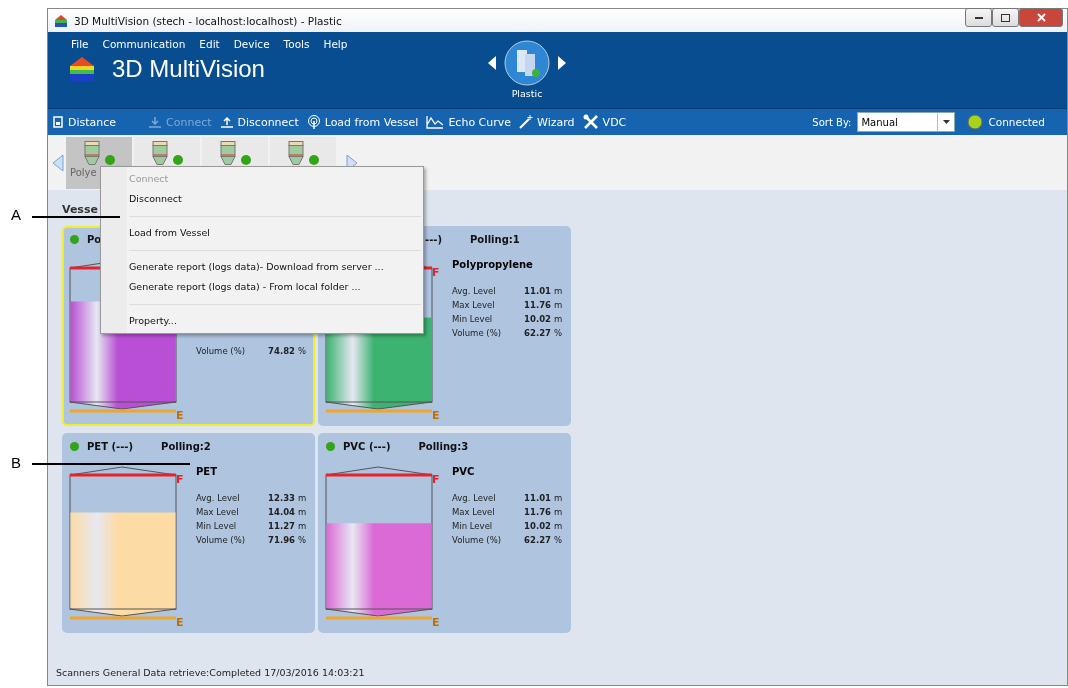  What do you see at coordinates (495, 239) in the screenshot?
I see `polling-label: Polling:1` at bounding box center [495, 239].